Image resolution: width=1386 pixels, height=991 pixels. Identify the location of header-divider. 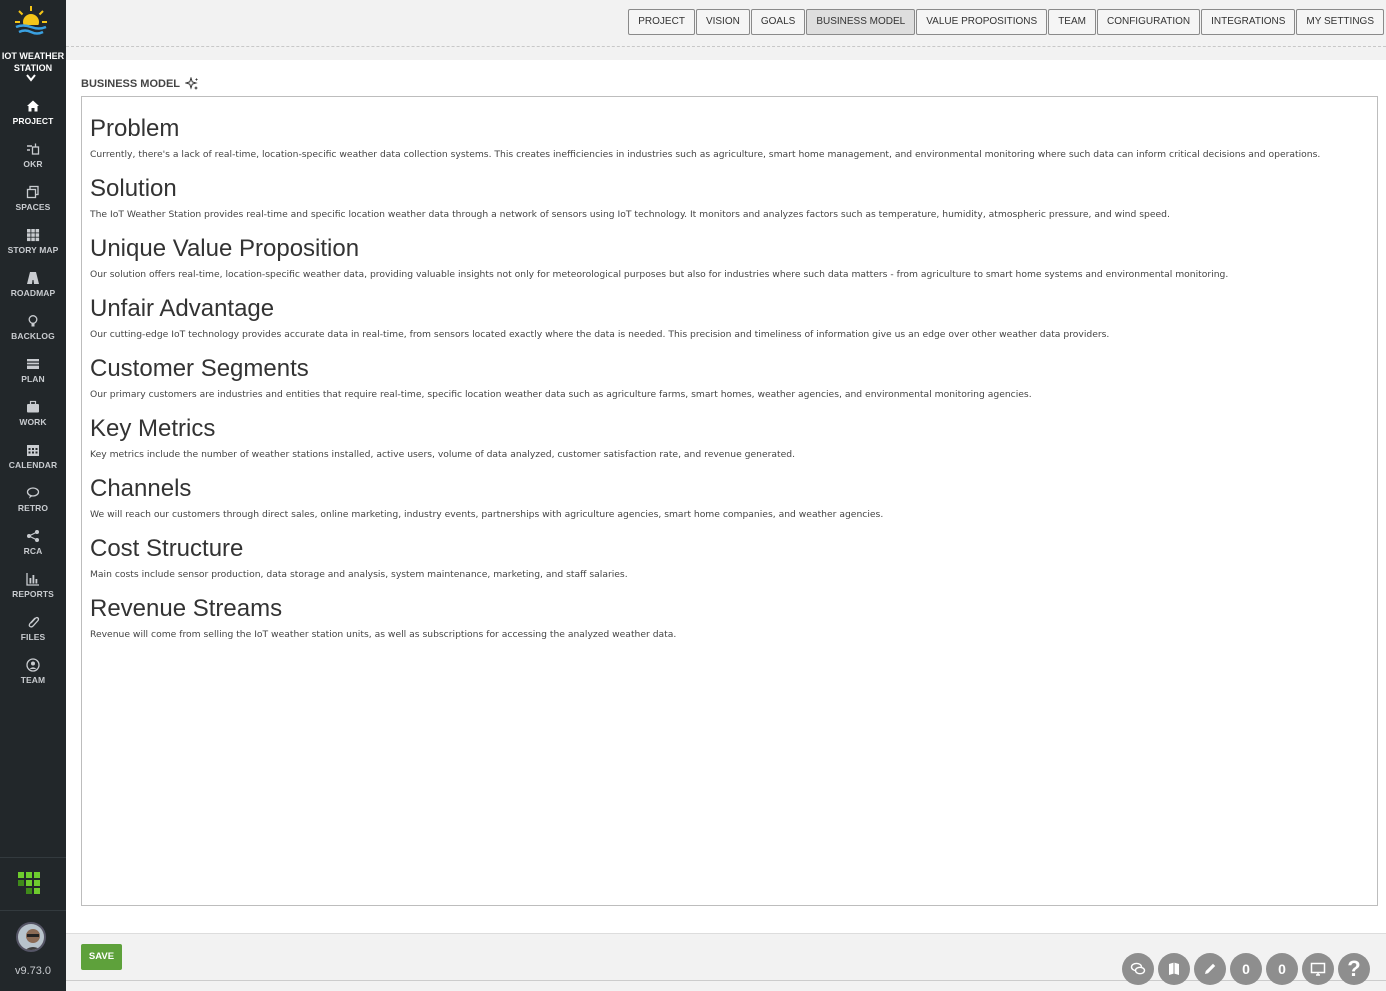
(726, 46).